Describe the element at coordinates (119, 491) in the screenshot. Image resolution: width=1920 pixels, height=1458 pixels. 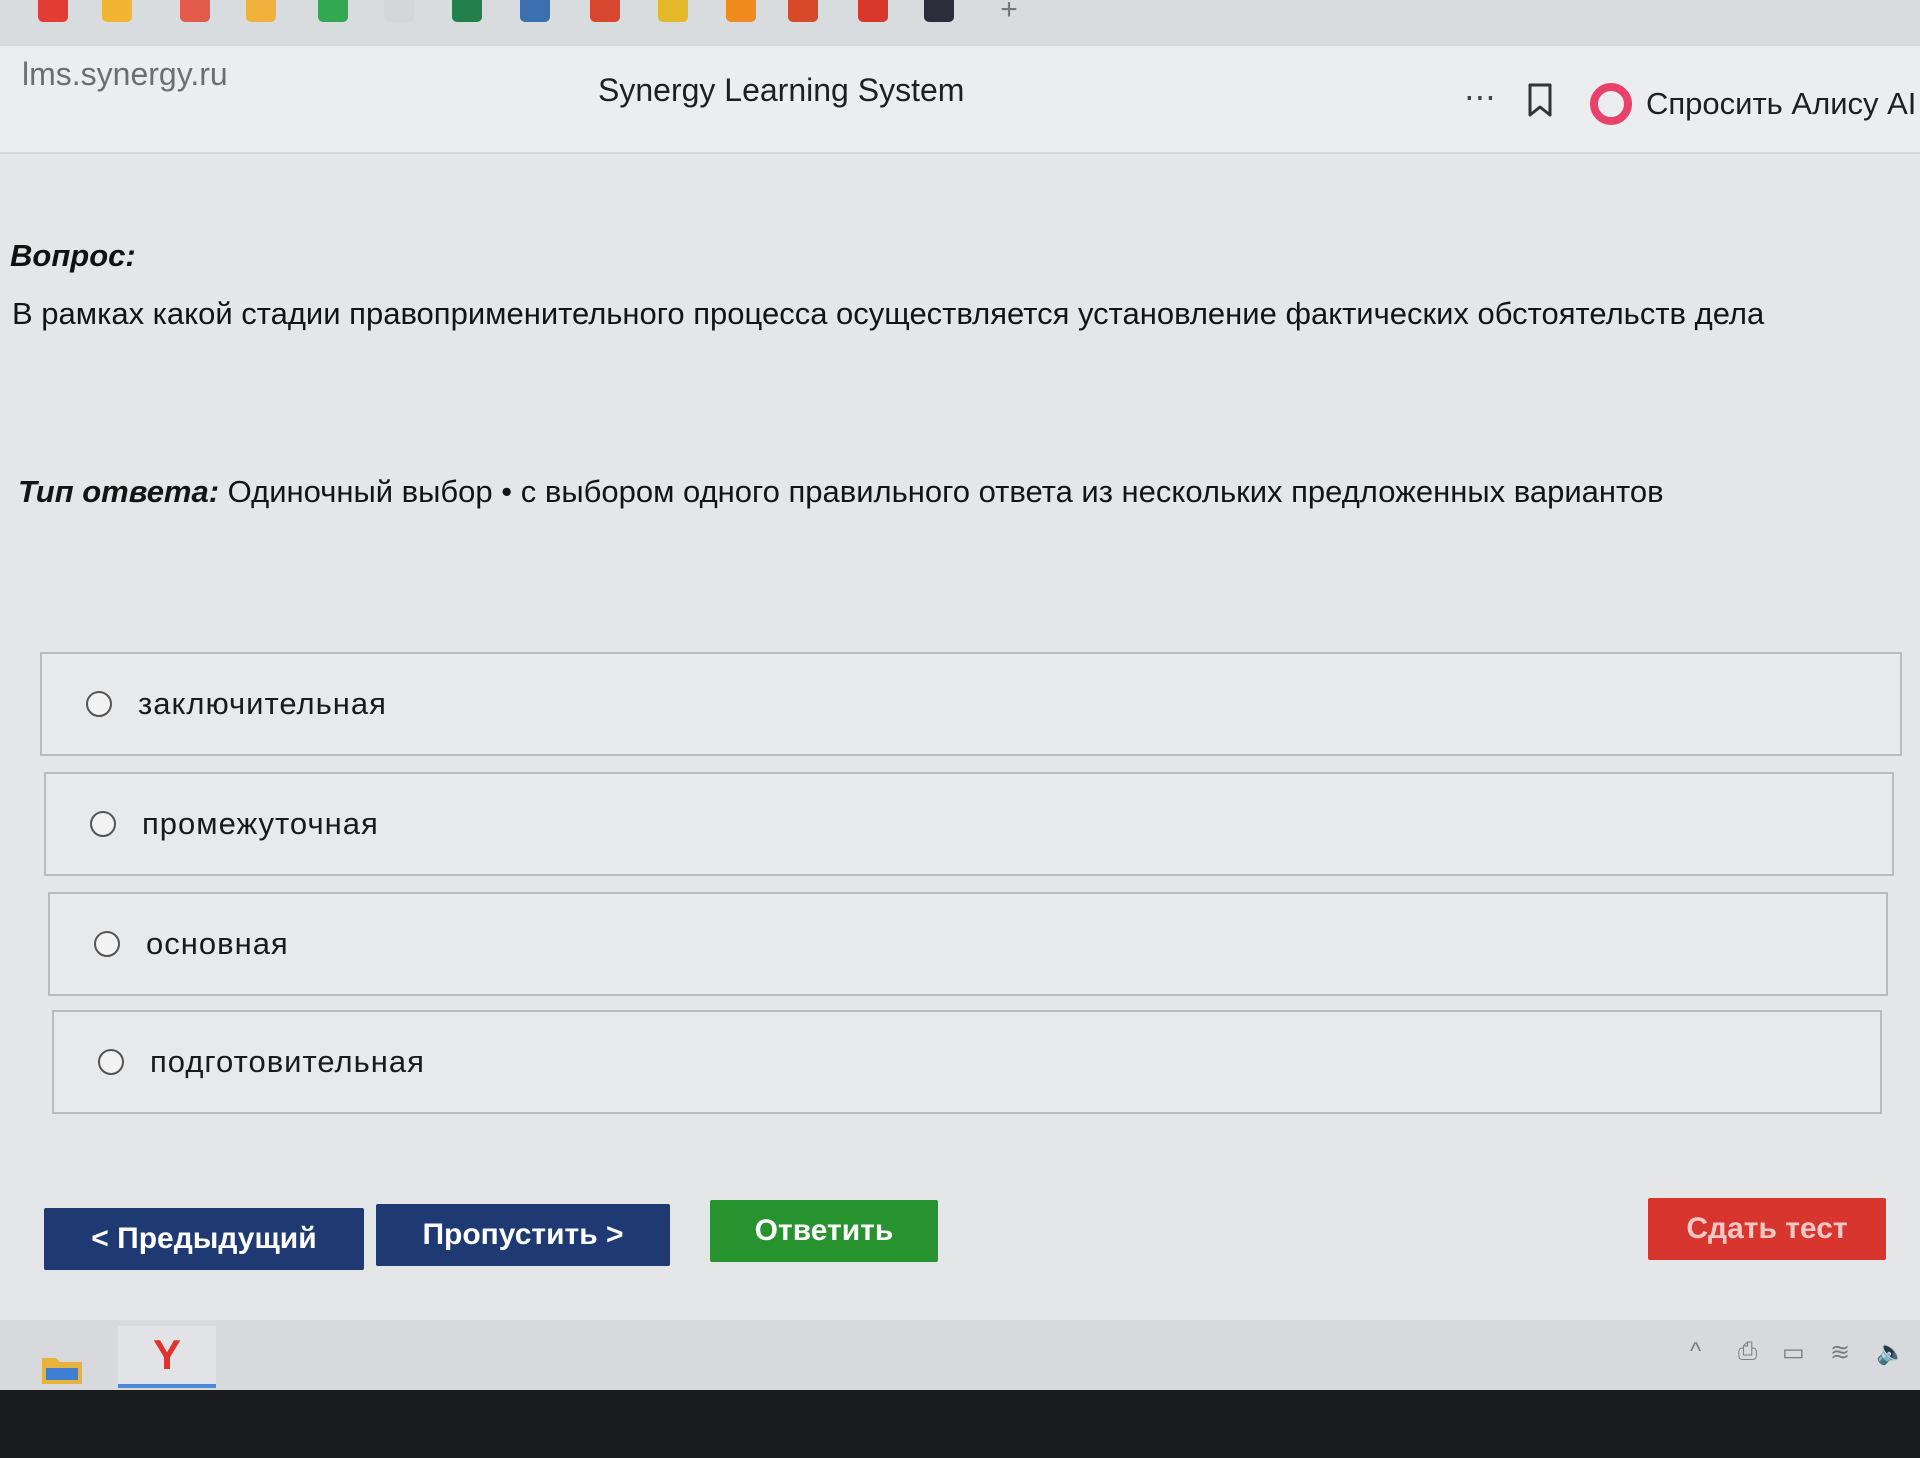
I see `answer-type-label: Тип ответа:` at that location.